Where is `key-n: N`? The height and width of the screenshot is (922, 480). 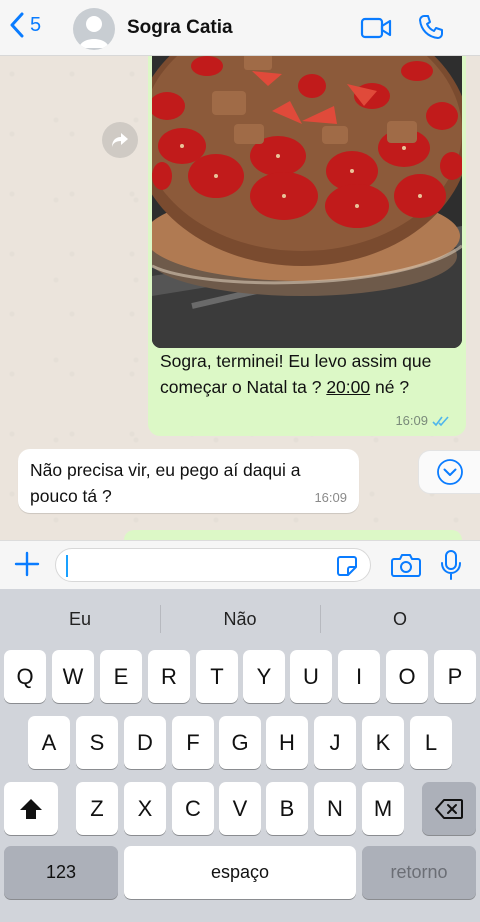 key-n: N is located at coordinates (335, 808).